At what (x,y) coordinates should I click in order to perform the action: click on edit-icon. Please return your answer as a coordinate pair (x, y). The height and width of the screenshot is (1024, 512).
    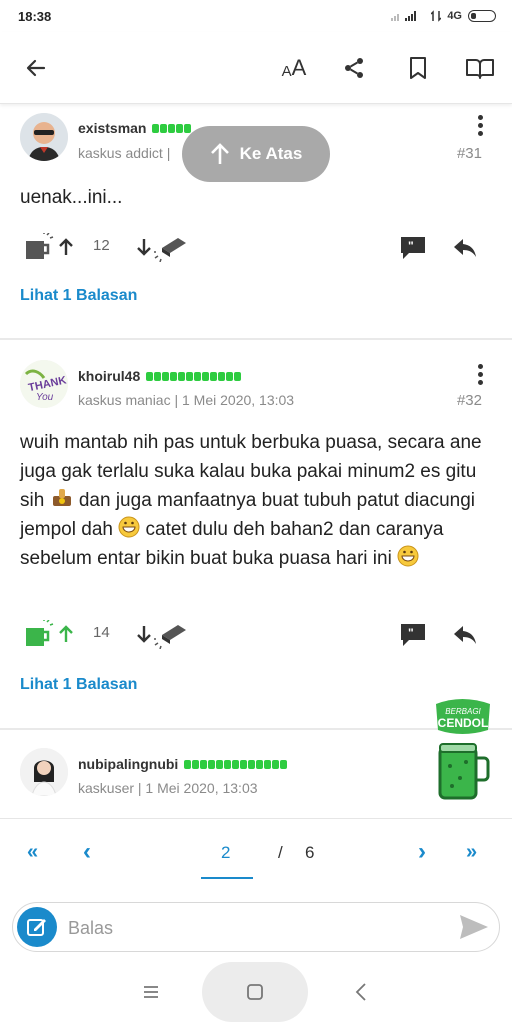
    Looking at the image, I should click on (36, 927).